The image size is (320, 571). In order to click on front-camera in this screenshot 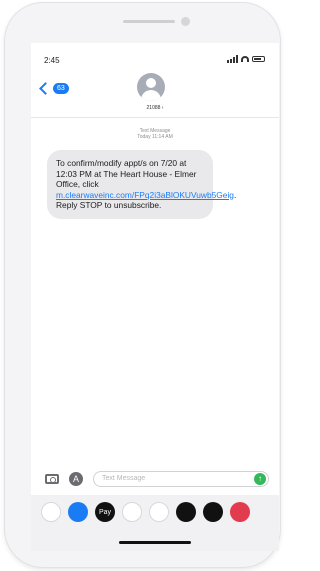, I will do `click(185, 21)`.